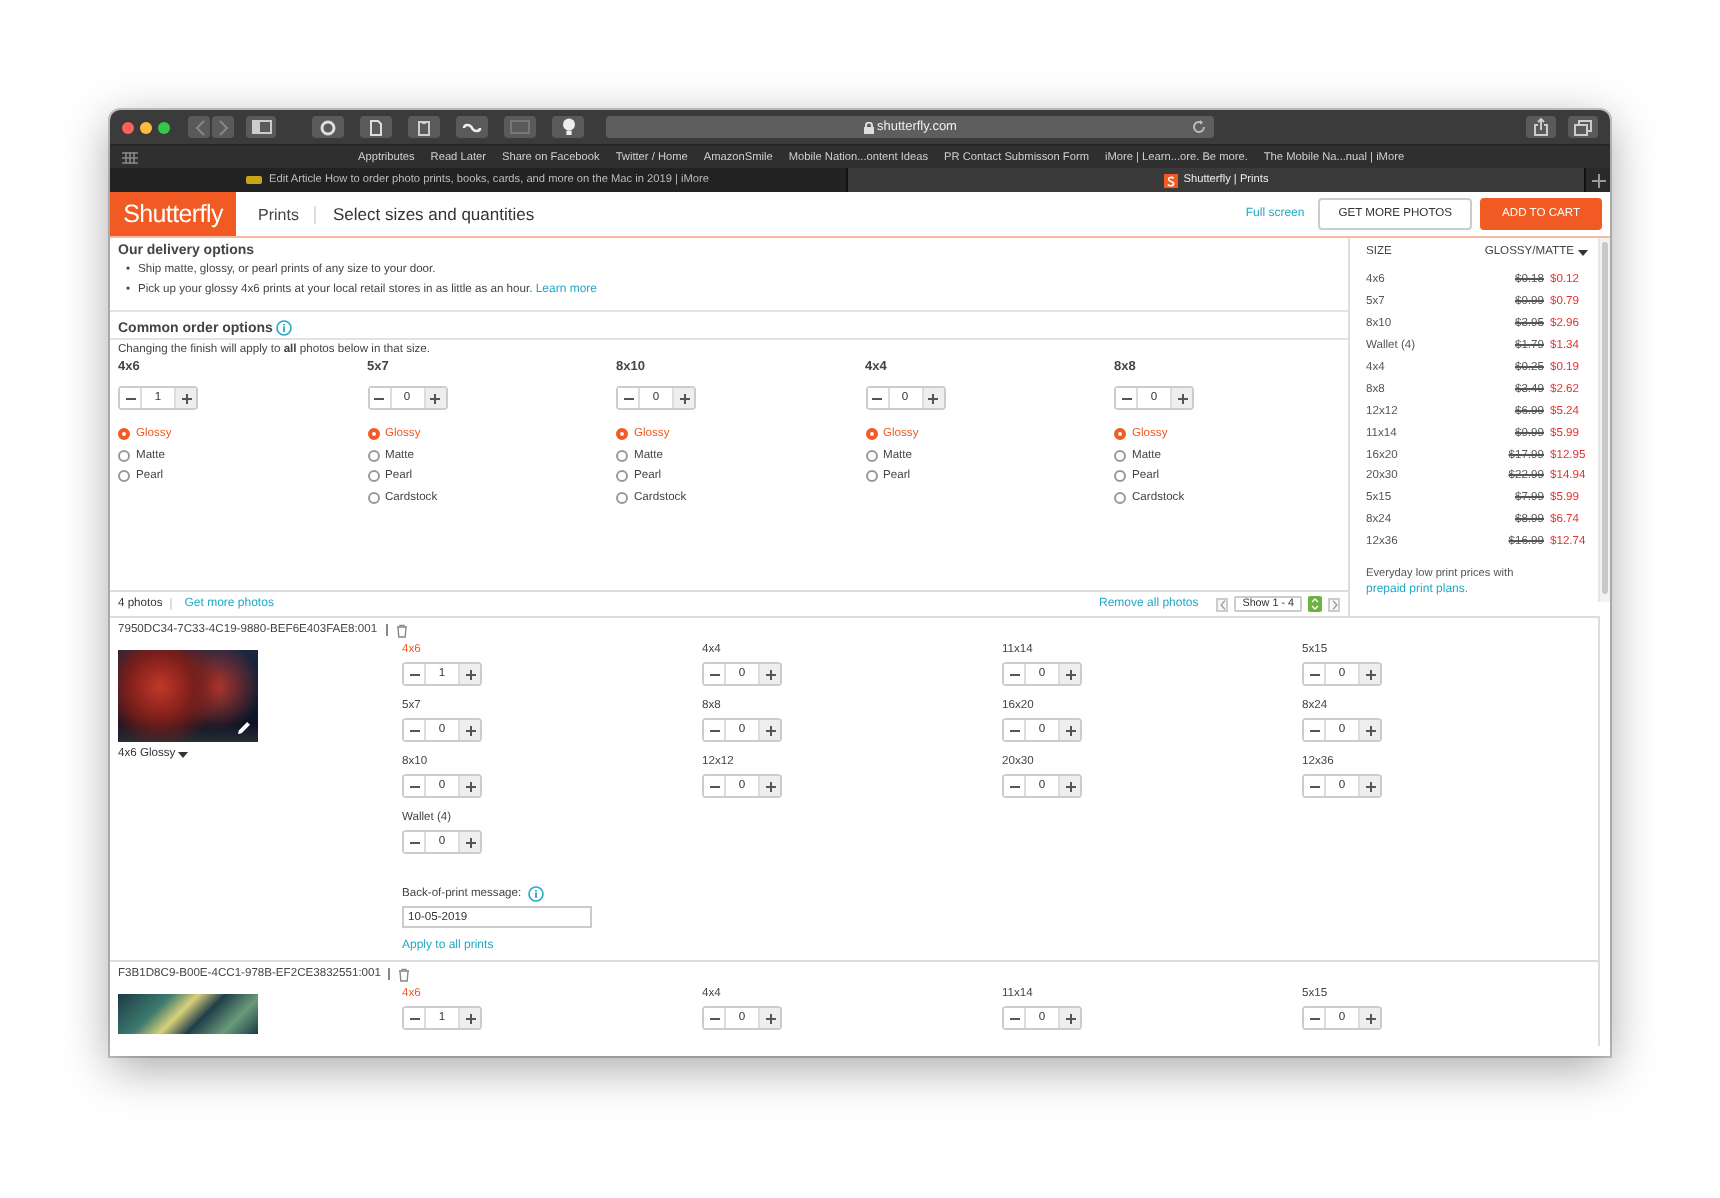 The height and width of the screenshot is (1198, 1720). I want to click on sidebar-button, so click(261, 127).